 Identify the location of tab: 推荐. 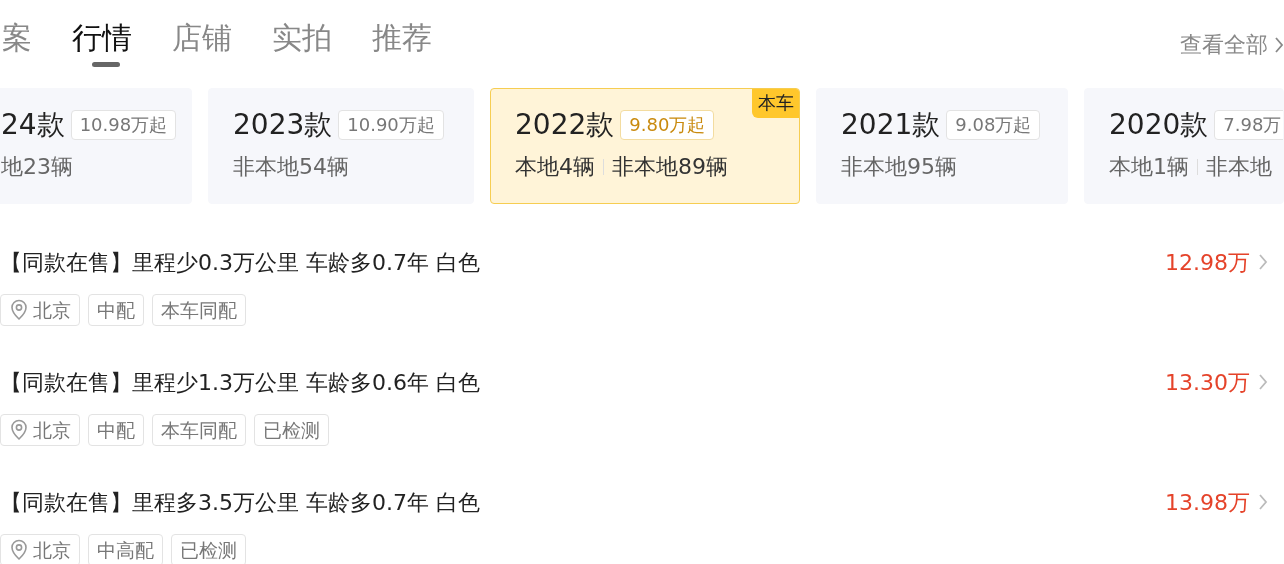
(402, 38).